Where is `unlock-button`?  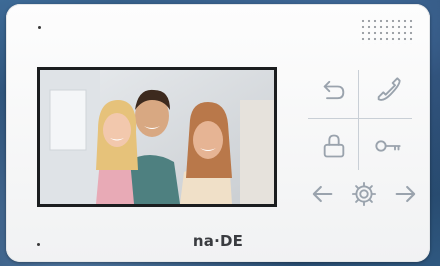 unlock-button is located at coordinates (388, 146).